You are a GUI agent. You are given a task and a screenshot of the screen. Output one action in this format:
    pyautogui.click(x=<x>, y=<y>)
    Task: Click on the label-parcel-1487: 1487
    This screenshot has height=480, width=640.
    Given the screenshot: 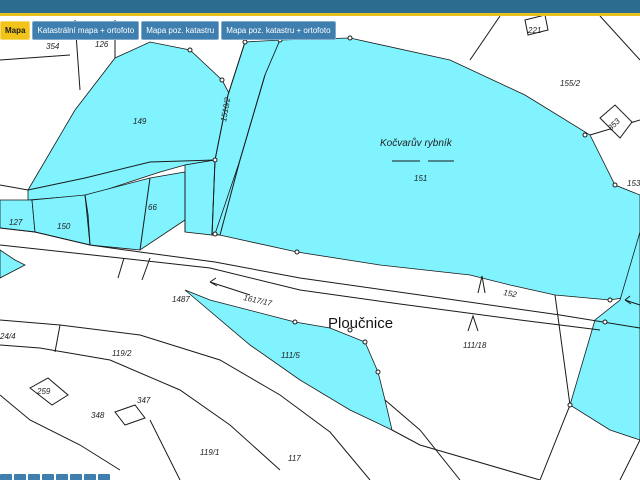 What is the action you would take?
    pyautogui.click(x=181, y=299)
    